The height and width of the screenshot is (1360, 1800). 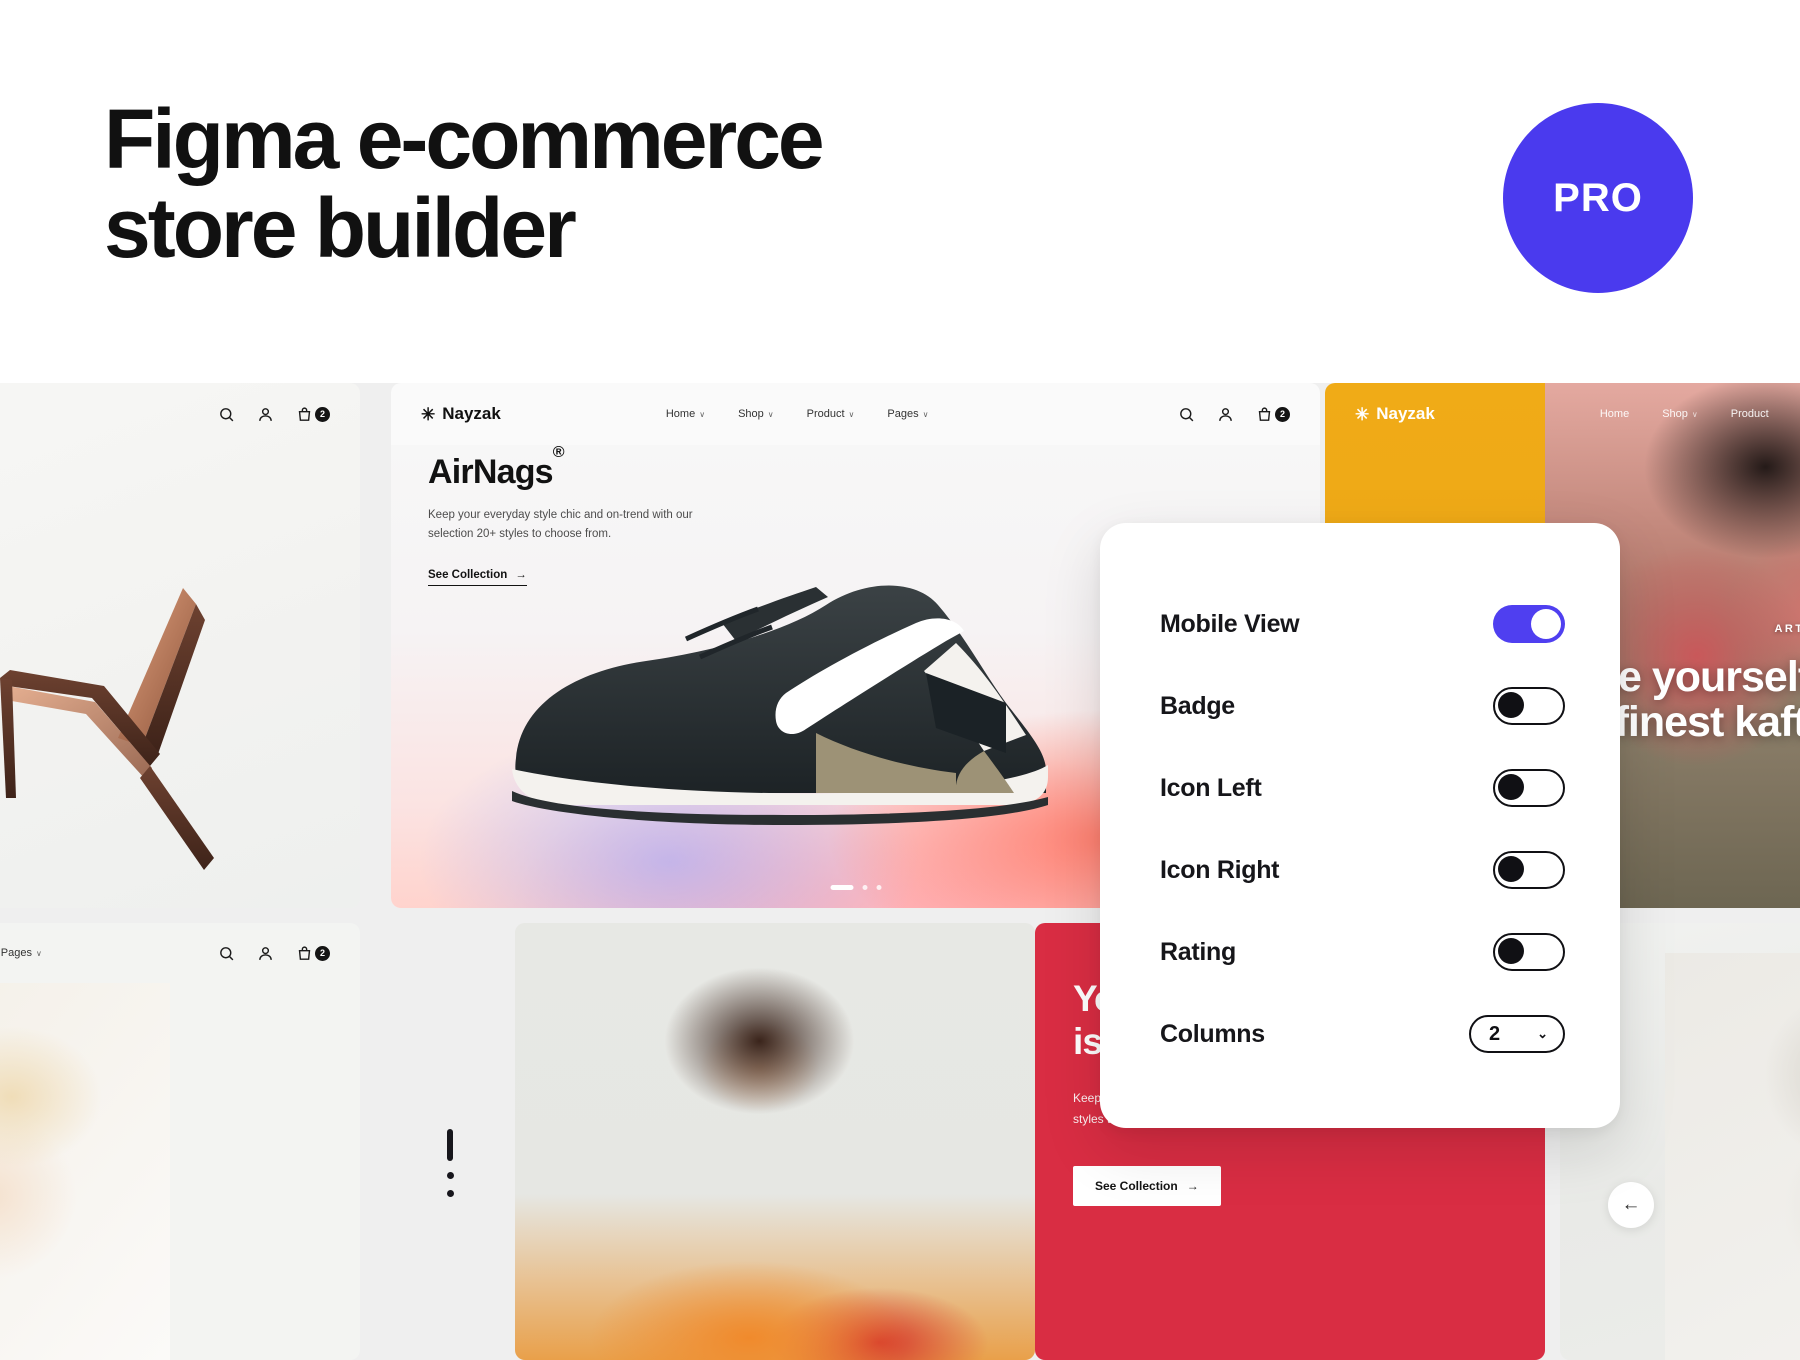 I want to click on select-columns: 2 ⌄, so click(x=1517, y=1034).